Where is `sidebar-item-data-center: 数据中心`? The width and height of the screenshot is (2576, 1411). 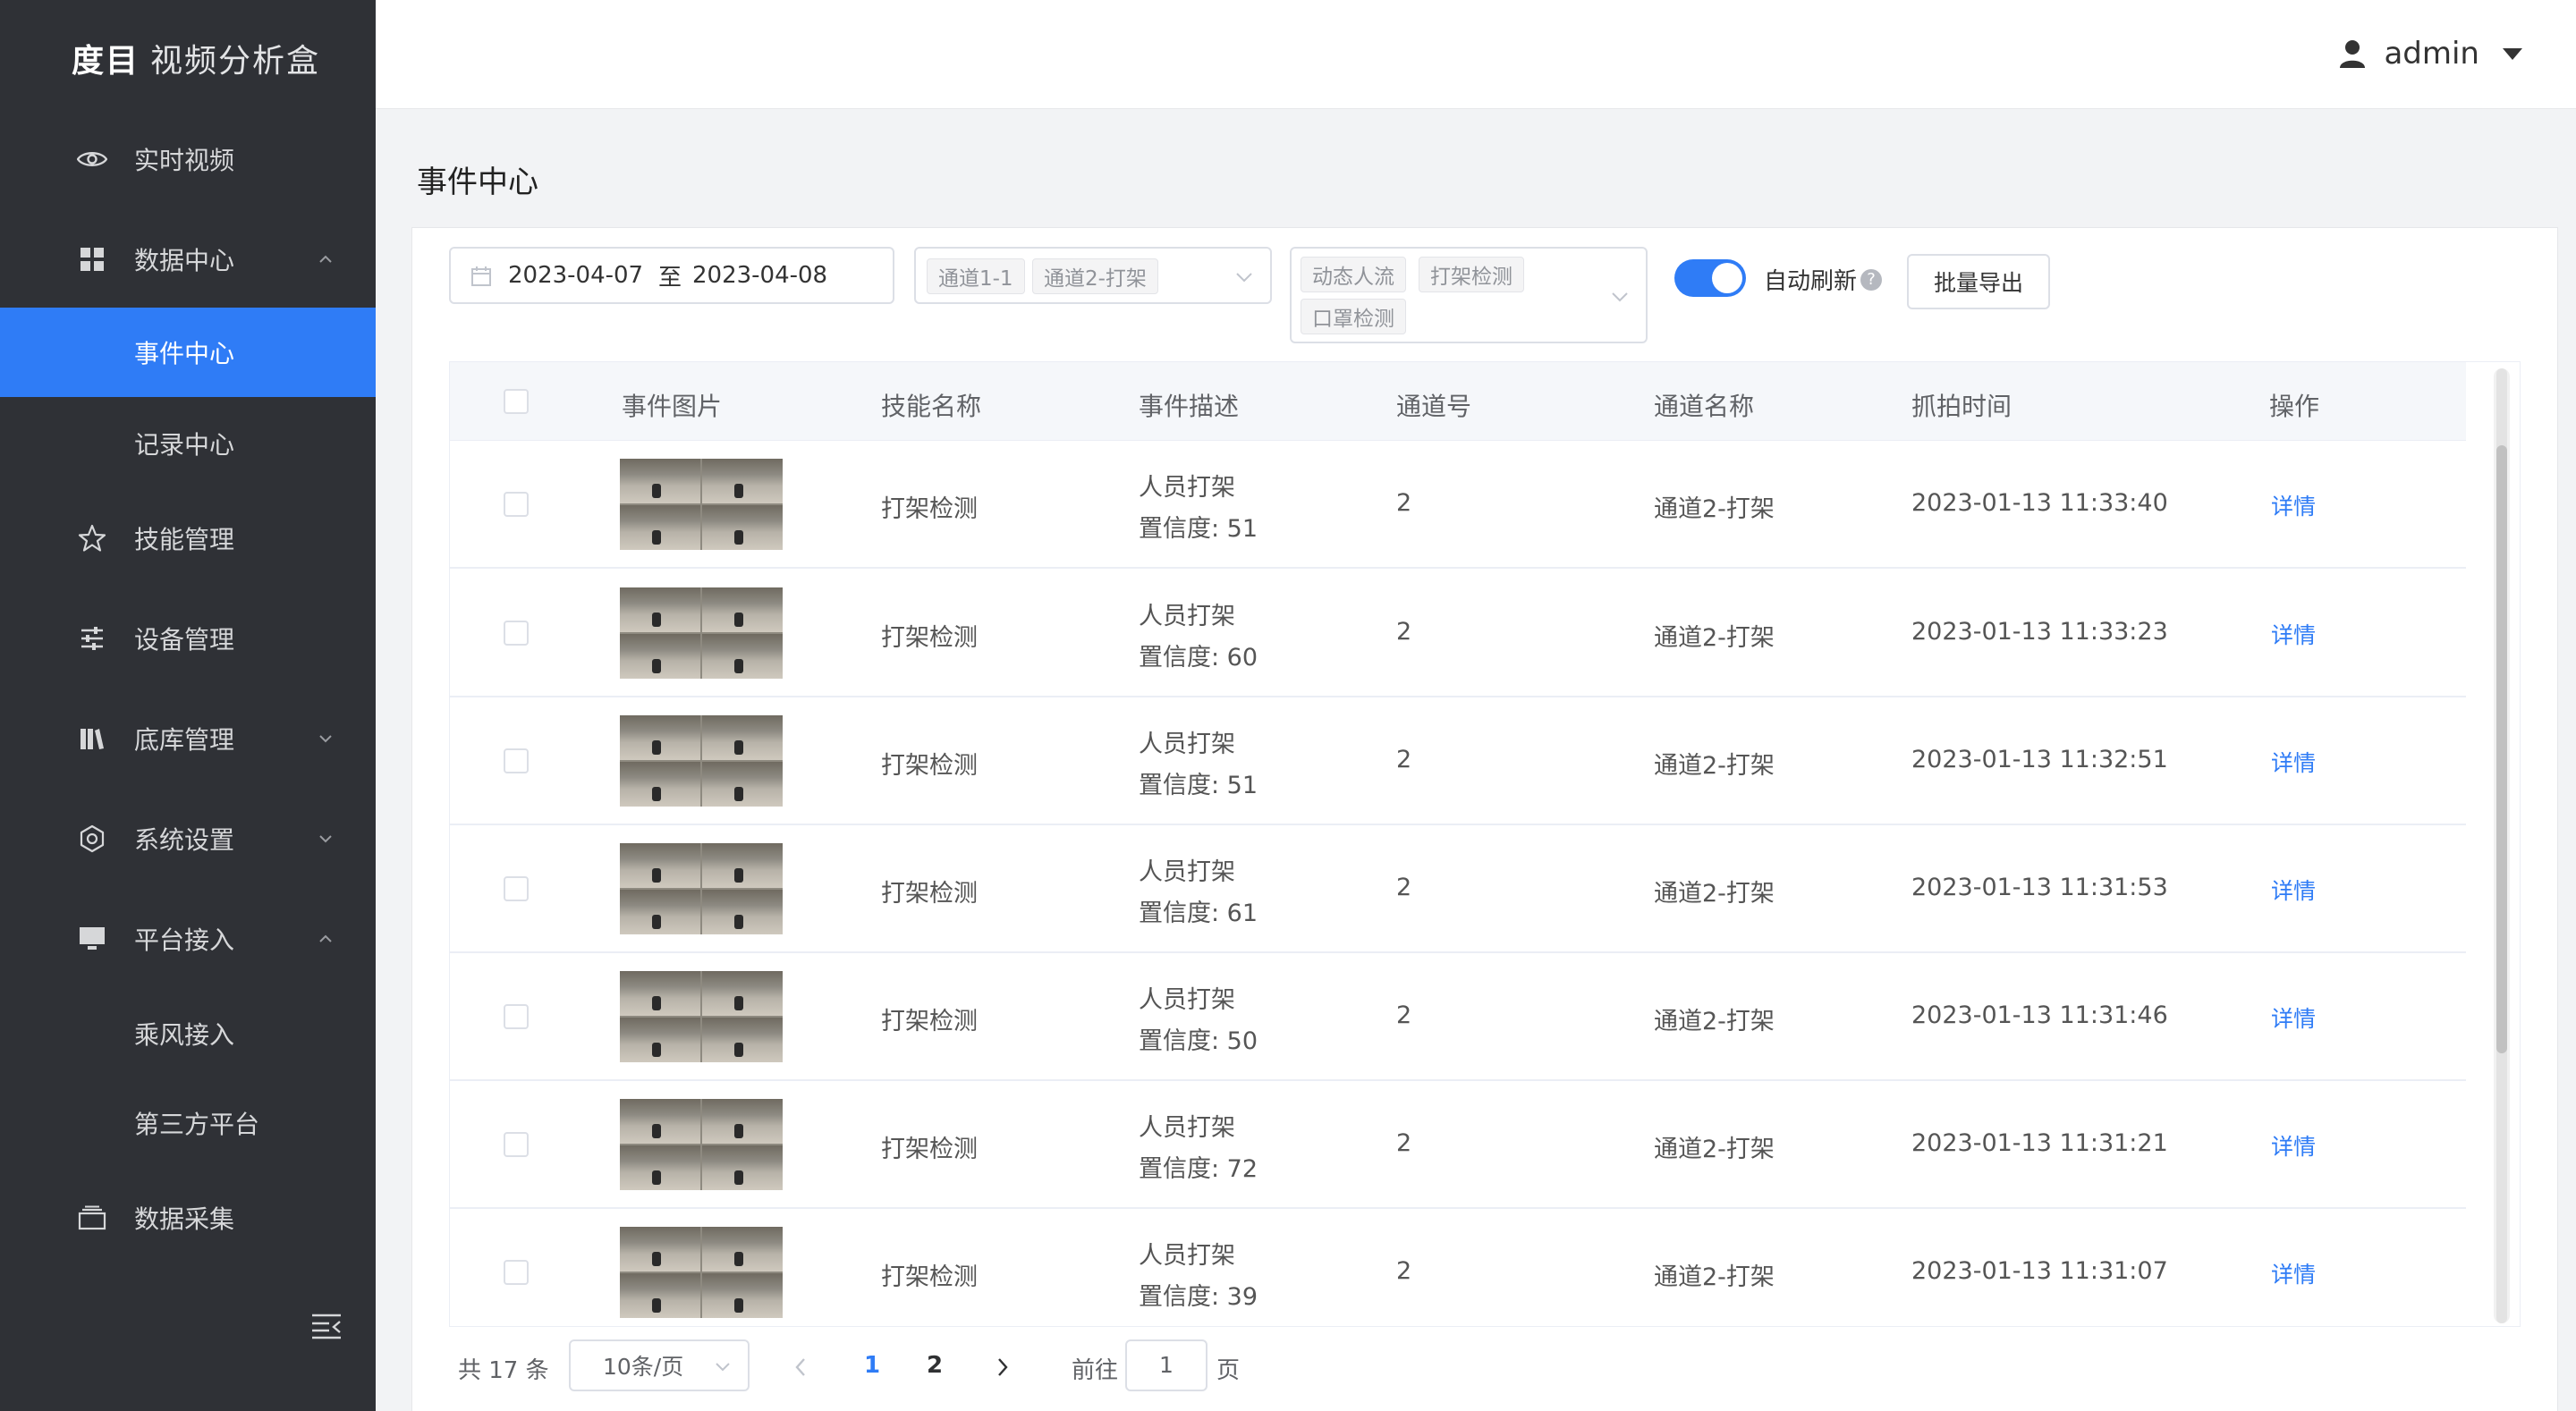
sidebar-item-data-center: 数据中心 is located at coordinates (188, 259).